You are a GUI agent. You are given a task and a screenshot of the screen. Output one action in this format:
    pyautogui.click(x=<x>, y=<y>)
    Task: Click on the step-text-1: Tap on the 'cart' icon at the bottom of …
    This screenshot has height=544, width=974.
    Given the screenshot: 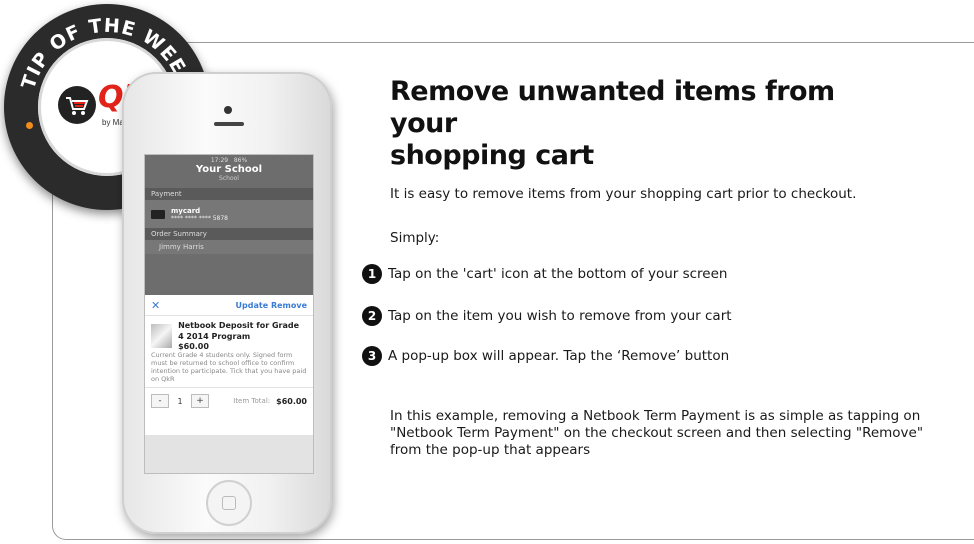 What is the action you would take?
    pyautogui.click(x=558, y=274)
    